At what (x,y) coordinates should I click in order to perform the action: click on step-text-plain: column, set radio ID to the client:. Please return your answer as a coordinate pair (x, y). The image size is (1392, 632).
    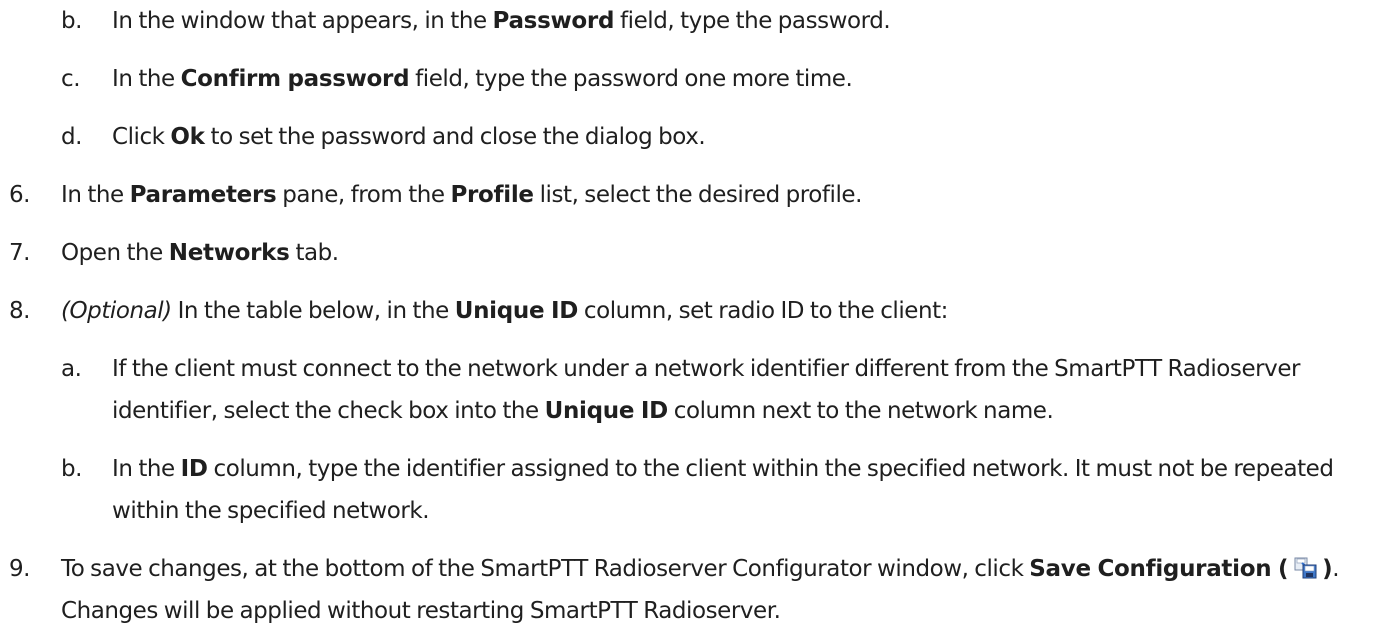
    Looking at the image, I should click on (763, 311).